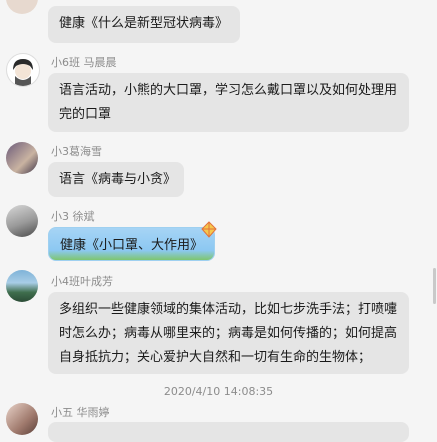 This screenshot has width=437, height=442. I want to click on kite-icon, so click(209, 232).